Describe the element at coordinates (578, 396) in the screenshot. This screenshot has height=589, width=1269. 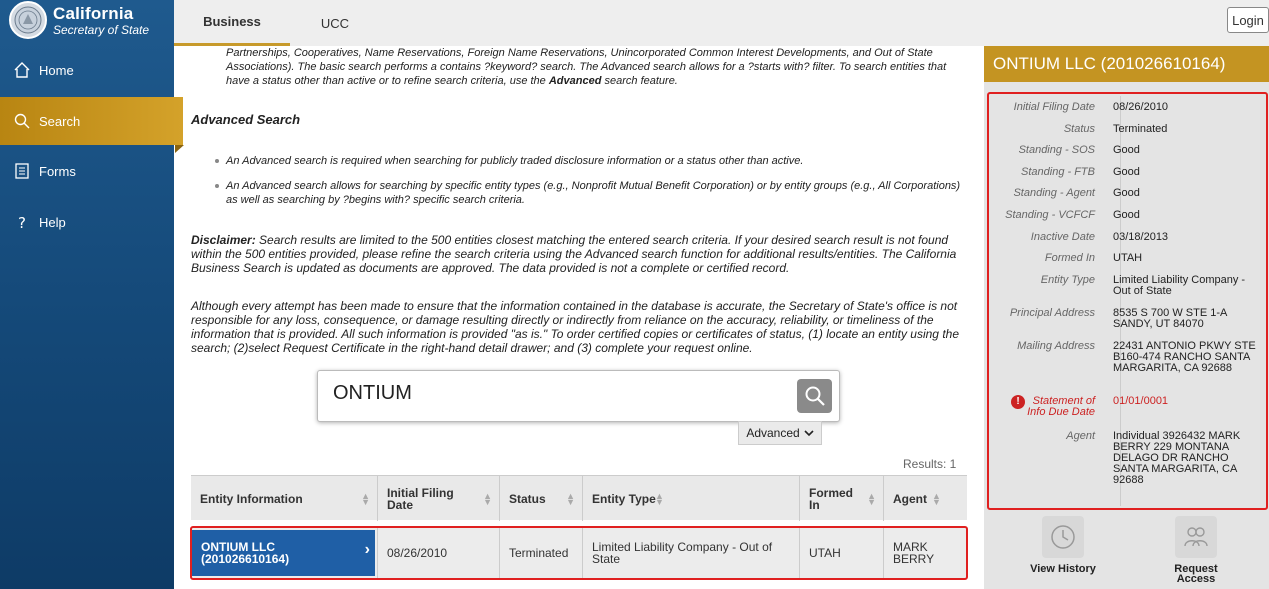
I see `search-box: ONTIUM` at that location.